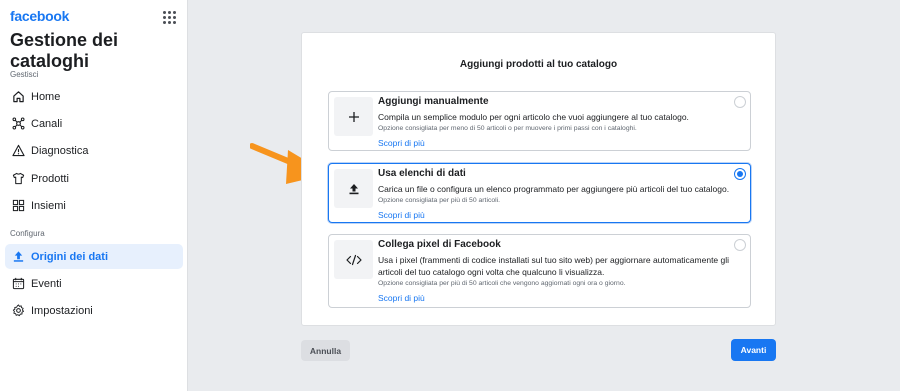 Image resolution: width=900 pixels, height=391 pixels. I want to click on option-title: Collega pixel di Facebook, so click(439, 244).